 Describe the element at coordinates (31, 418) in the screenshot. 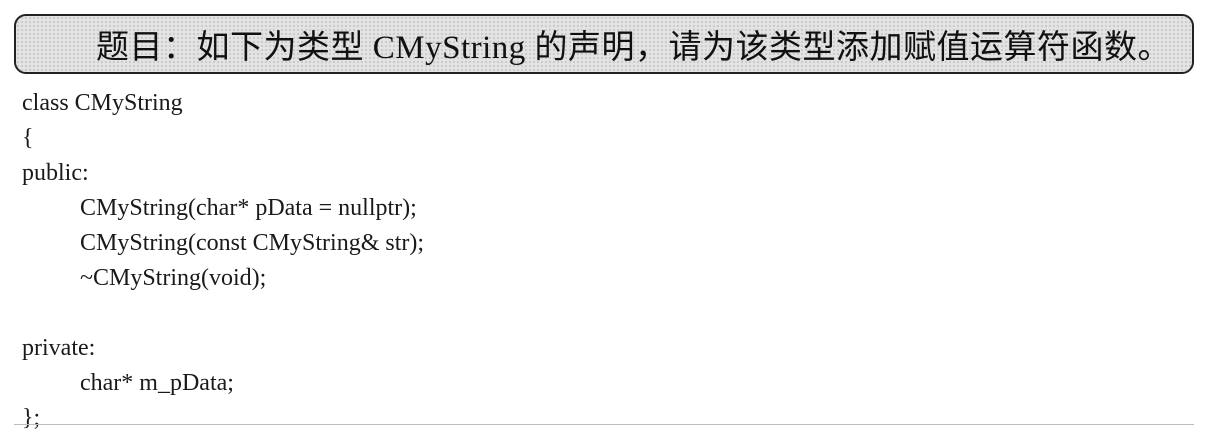

I see `code-line-close-brace: };` at that location.